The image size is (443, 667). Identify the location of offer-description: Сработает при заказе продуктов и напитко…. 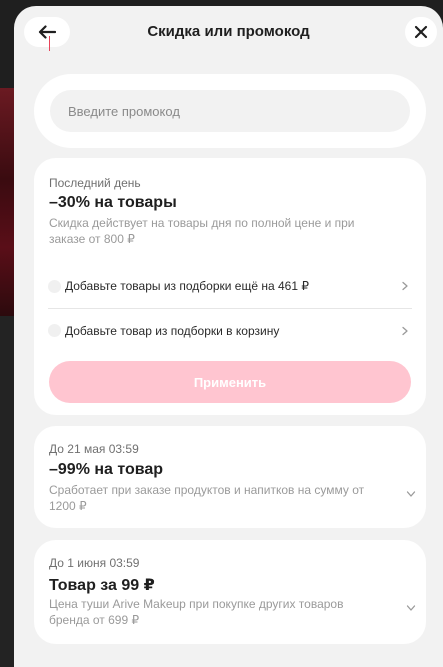
(207, 498).